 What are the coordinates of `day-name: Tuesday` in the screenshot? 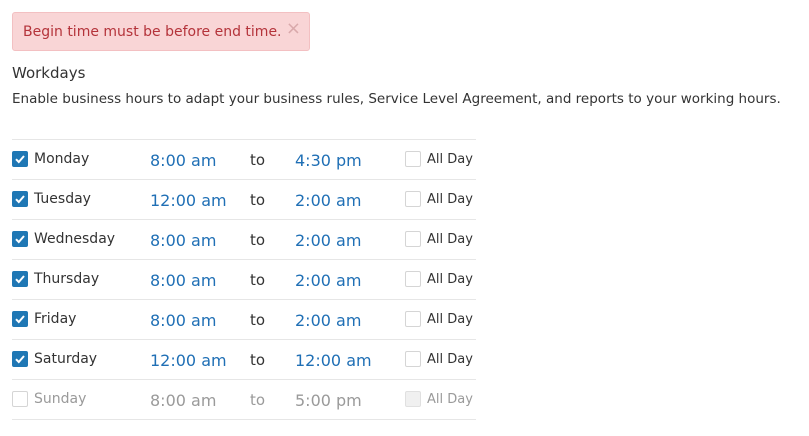 It's located at (62, 199).